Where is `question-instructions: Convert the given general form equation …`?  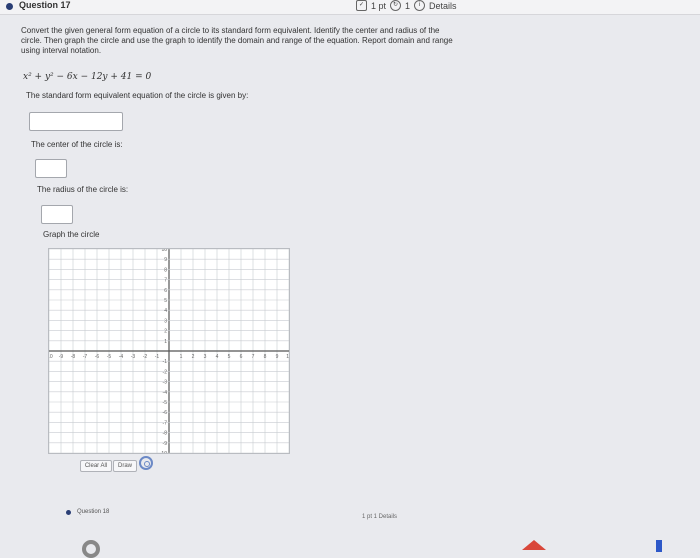 question-instructions: Convert the given general form equation … is located at coordinates (237, 40).